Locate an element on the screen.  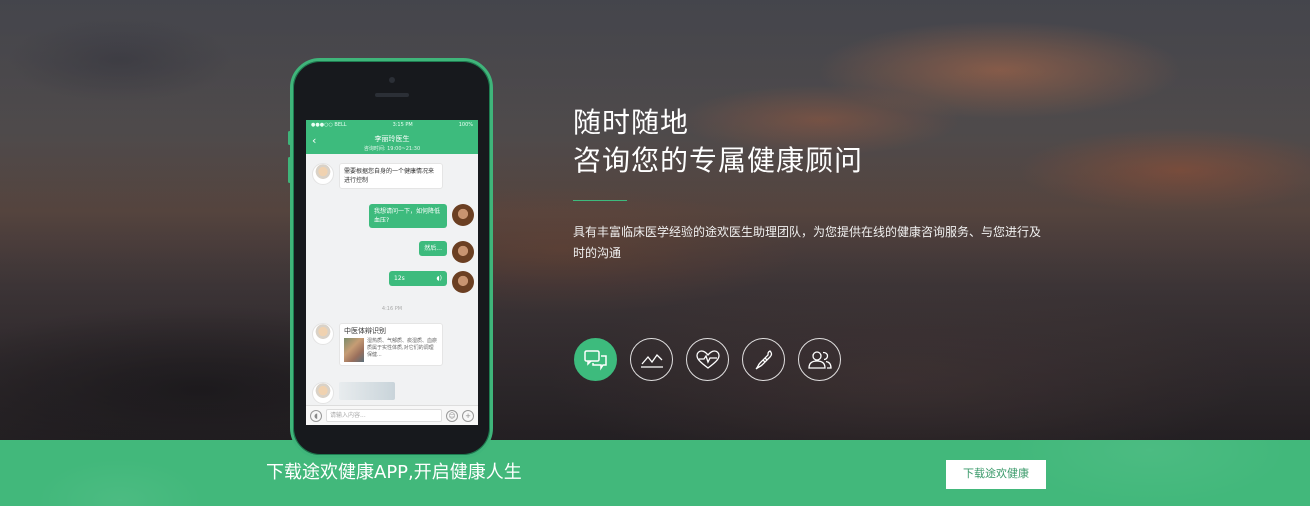
voice-bubble: 12s ◖) is located at coordinates (418, 278).